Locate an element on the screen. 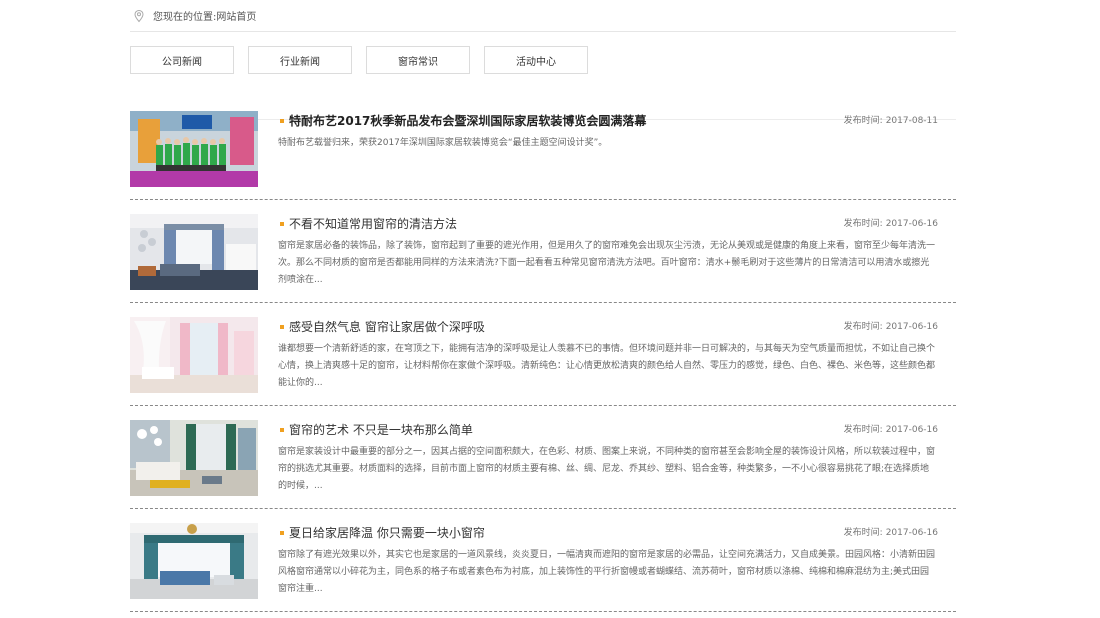 This screenshot has width=1100, height=618. tab-events: 活动中心 is located at coordinates (536, 60).